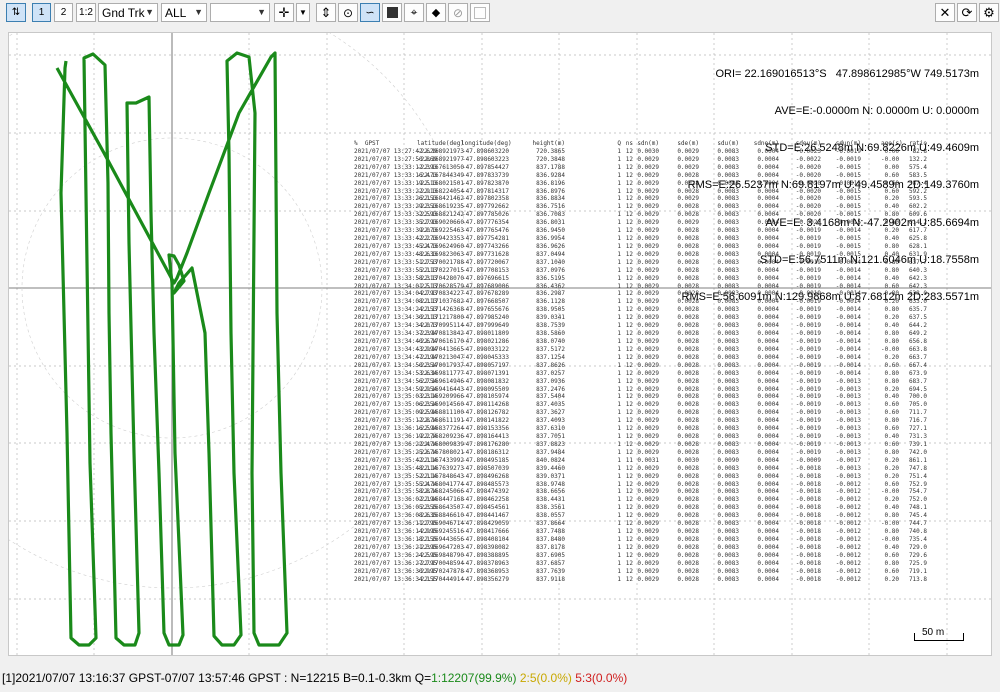  Describe the element at coordinates (367, 143) in the screenshot. I see `table-cell: % GPST` at that location.